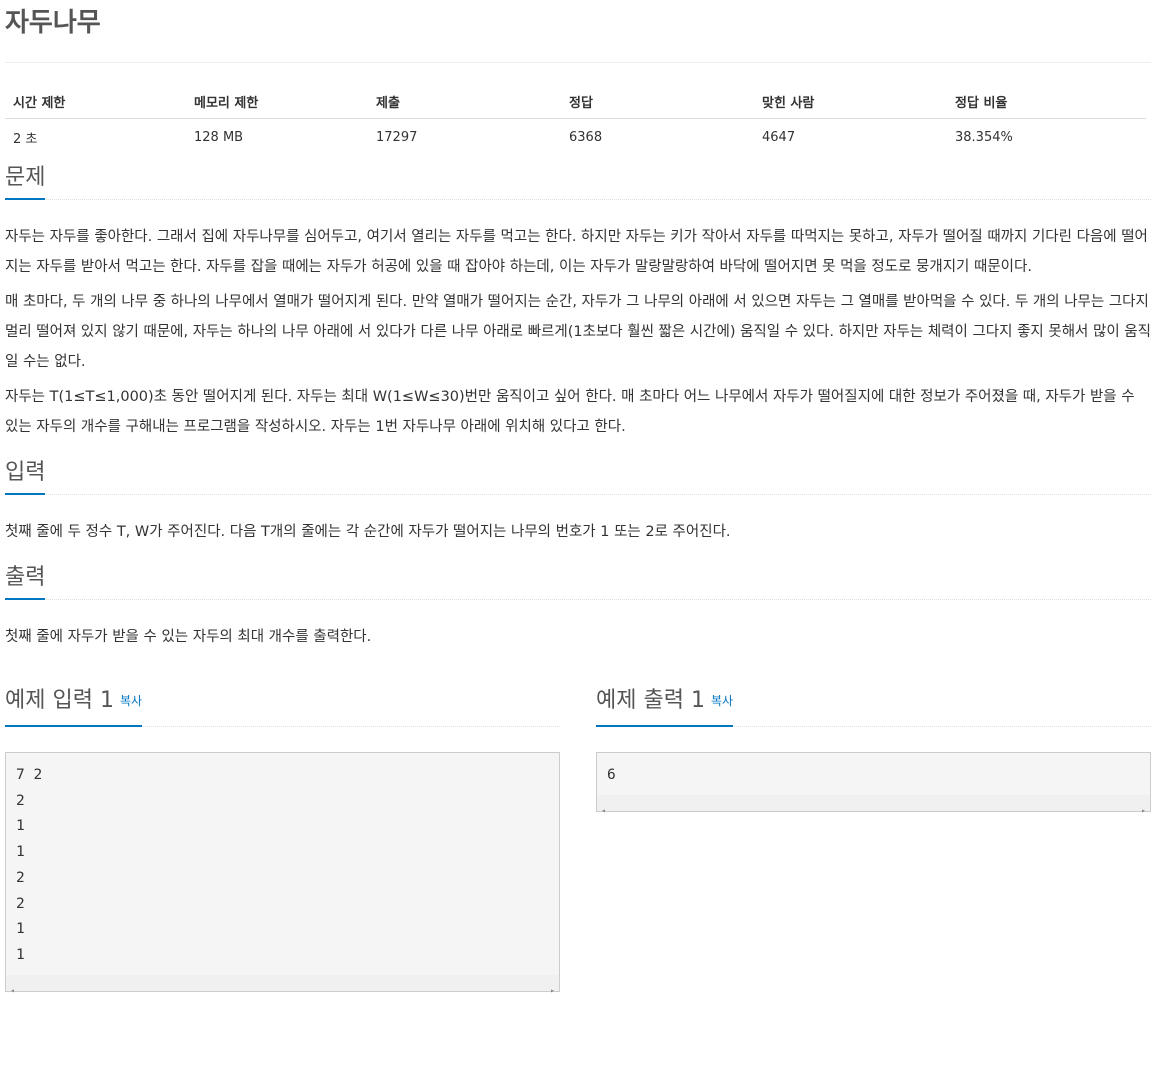  What do you see at coordinates (95, 101) in the screenshot?
I see `header-time-limit: 시간 제한` at bounding box center [95, 101].